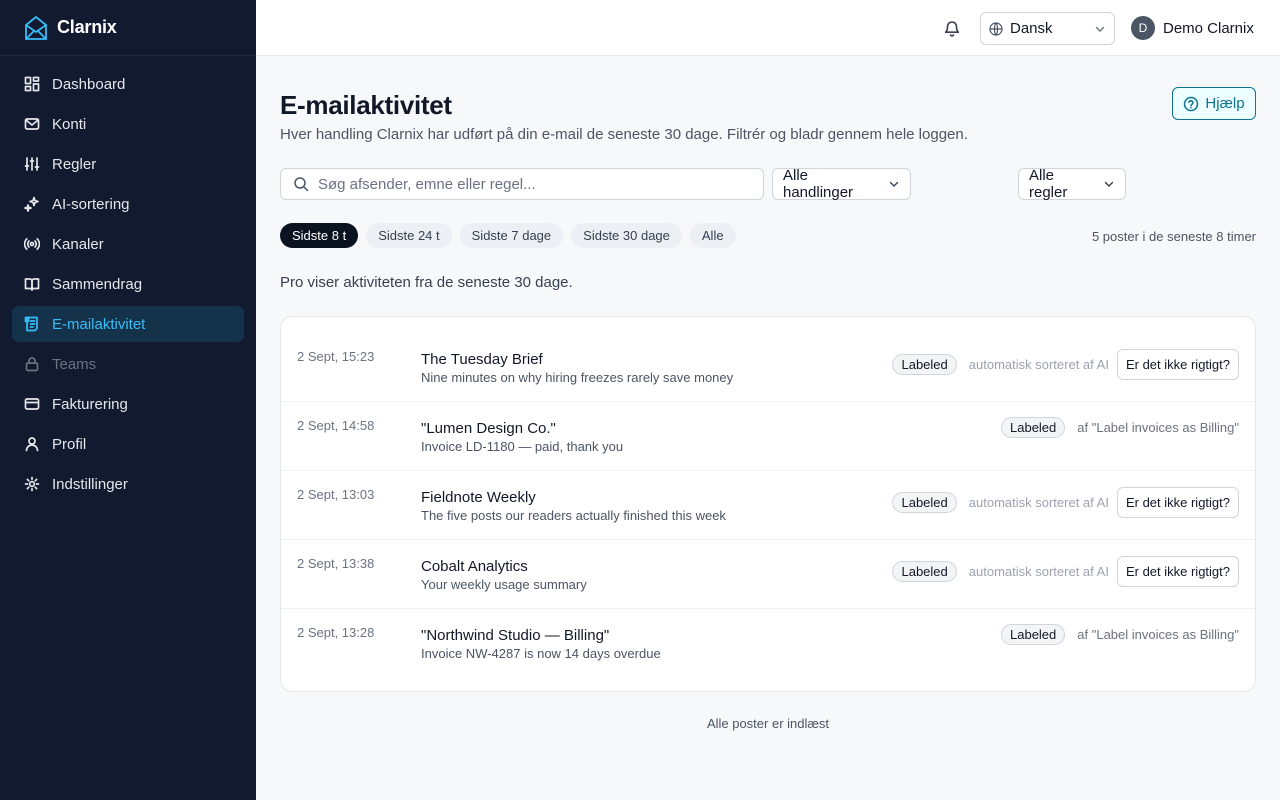 The height and width of the screenshot is (800, 1280). I want to click on activity-snippet: Your weekly usage summary, so click(504, 584).